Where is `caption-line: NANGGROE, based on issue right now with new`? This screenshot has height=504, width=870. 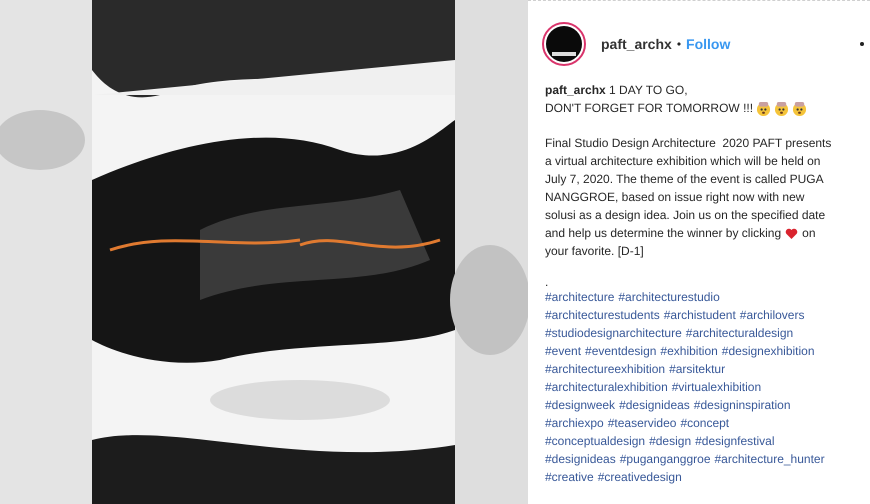
caption-line: NANGGROE, based on issue right now with new is located at coordinates (674, 197).